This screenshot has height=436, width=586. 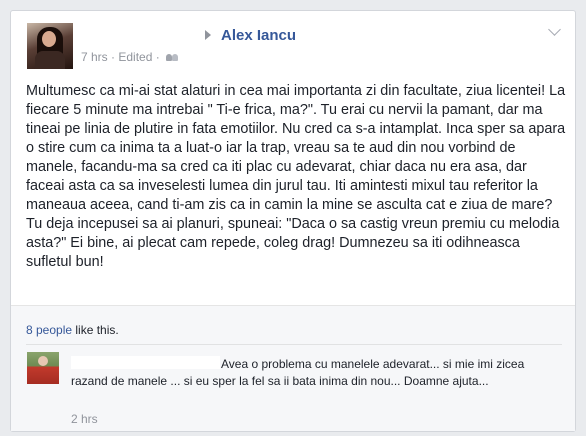 What do you see at coordinates (84, 419) in the screenshot?
I see `comment-timestamp: 2 hrs` at bounding box center [84, 419].